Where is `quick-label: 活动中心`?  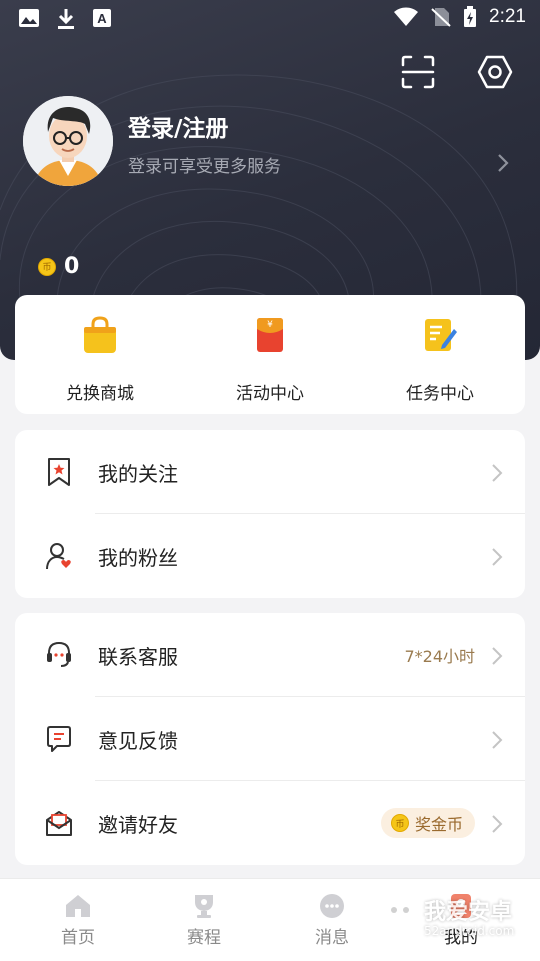 quick-label: 活动中心 is located at coordinates (270, 394).